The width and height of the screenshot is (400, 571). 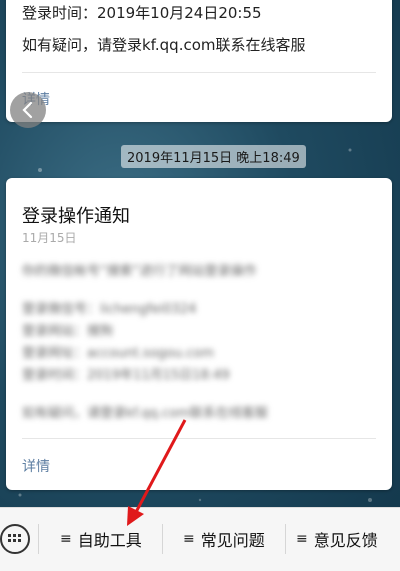 I want to click on menu-item-faq: ≡ 常见问题, so click(x=224, y=539).